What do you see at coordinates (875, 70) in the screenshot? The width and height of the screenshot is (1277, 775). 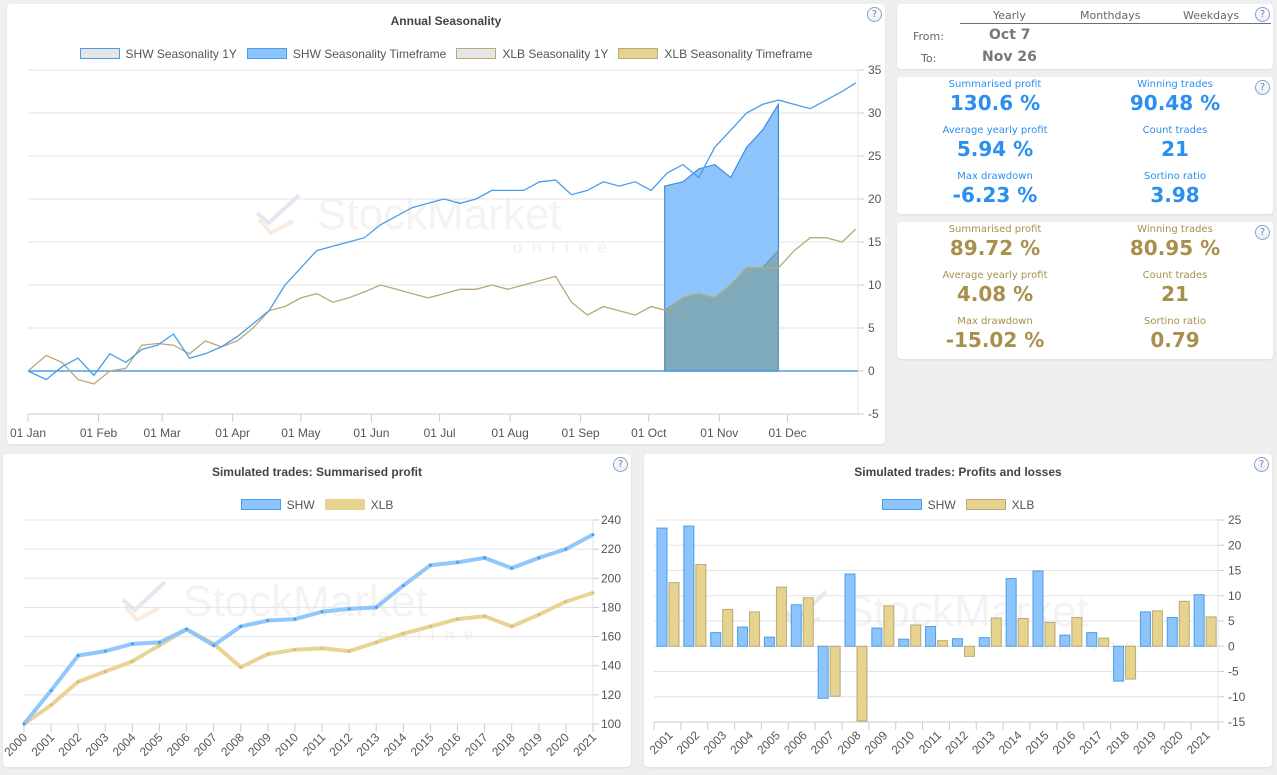 I see `y-tick-label: 35` at bounding box center [875, 70].